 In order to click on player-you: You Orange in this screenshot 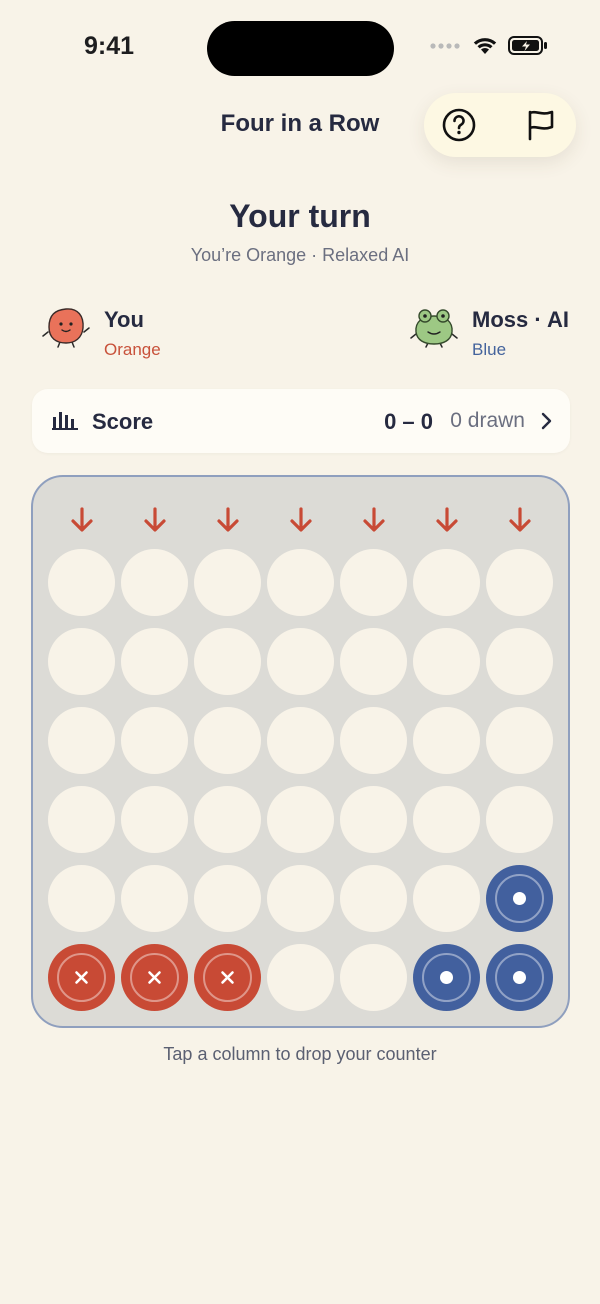, I will do `click(101, 333)`.